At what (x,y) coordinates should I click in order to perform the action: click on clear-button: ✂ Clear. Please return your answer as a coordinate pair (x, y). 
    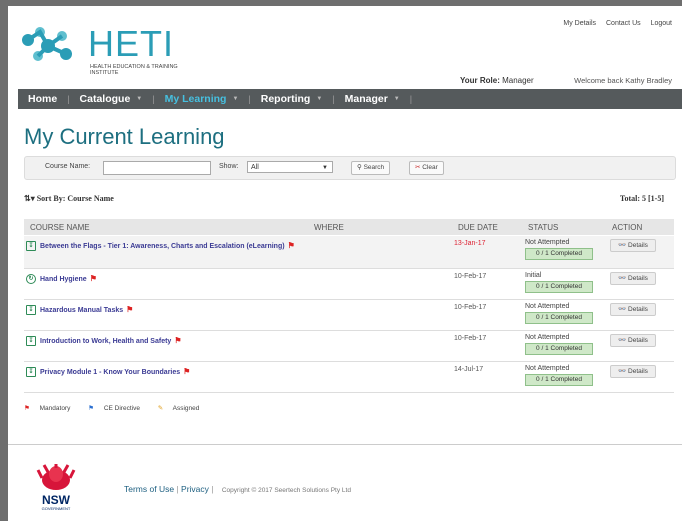
    Looking at the image, I should click on (426, 168).